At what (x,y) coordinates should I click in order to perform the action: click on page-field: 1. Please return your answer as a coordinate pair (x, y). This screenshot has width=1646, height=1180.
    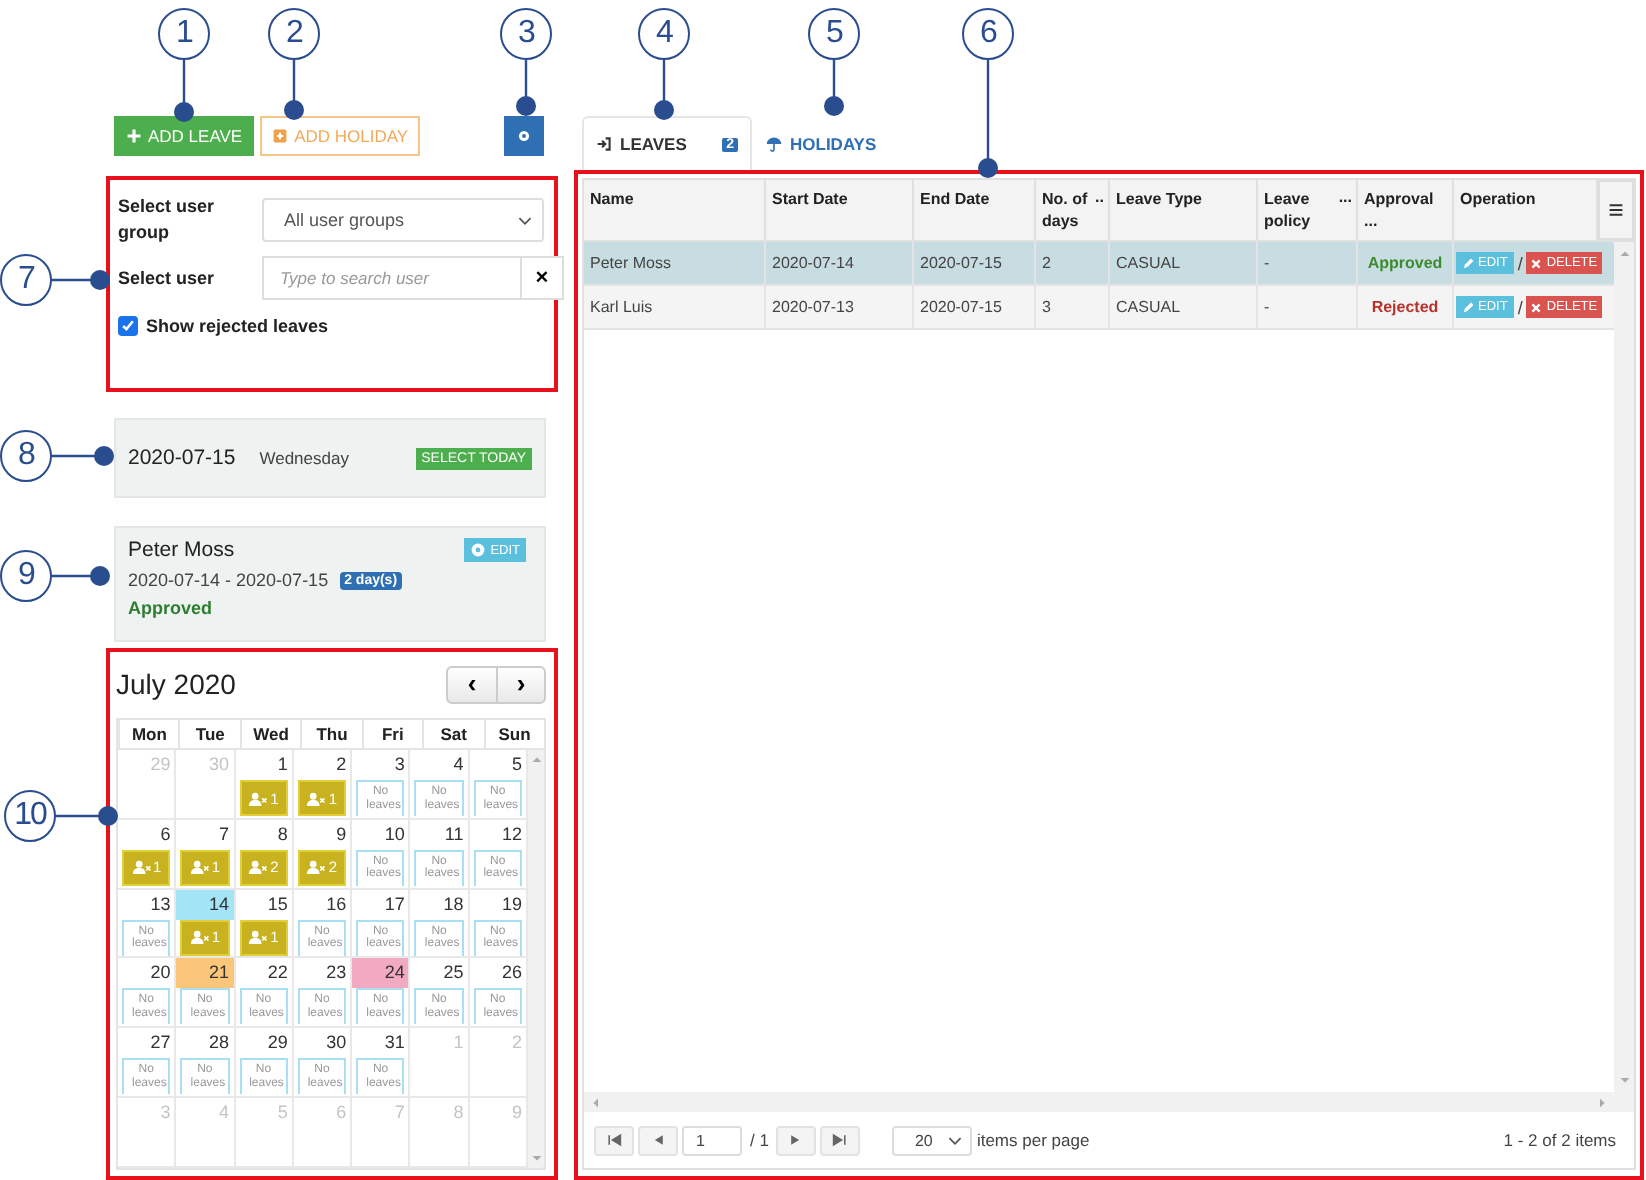
    Looking at the image, I should click on (712, 1140).